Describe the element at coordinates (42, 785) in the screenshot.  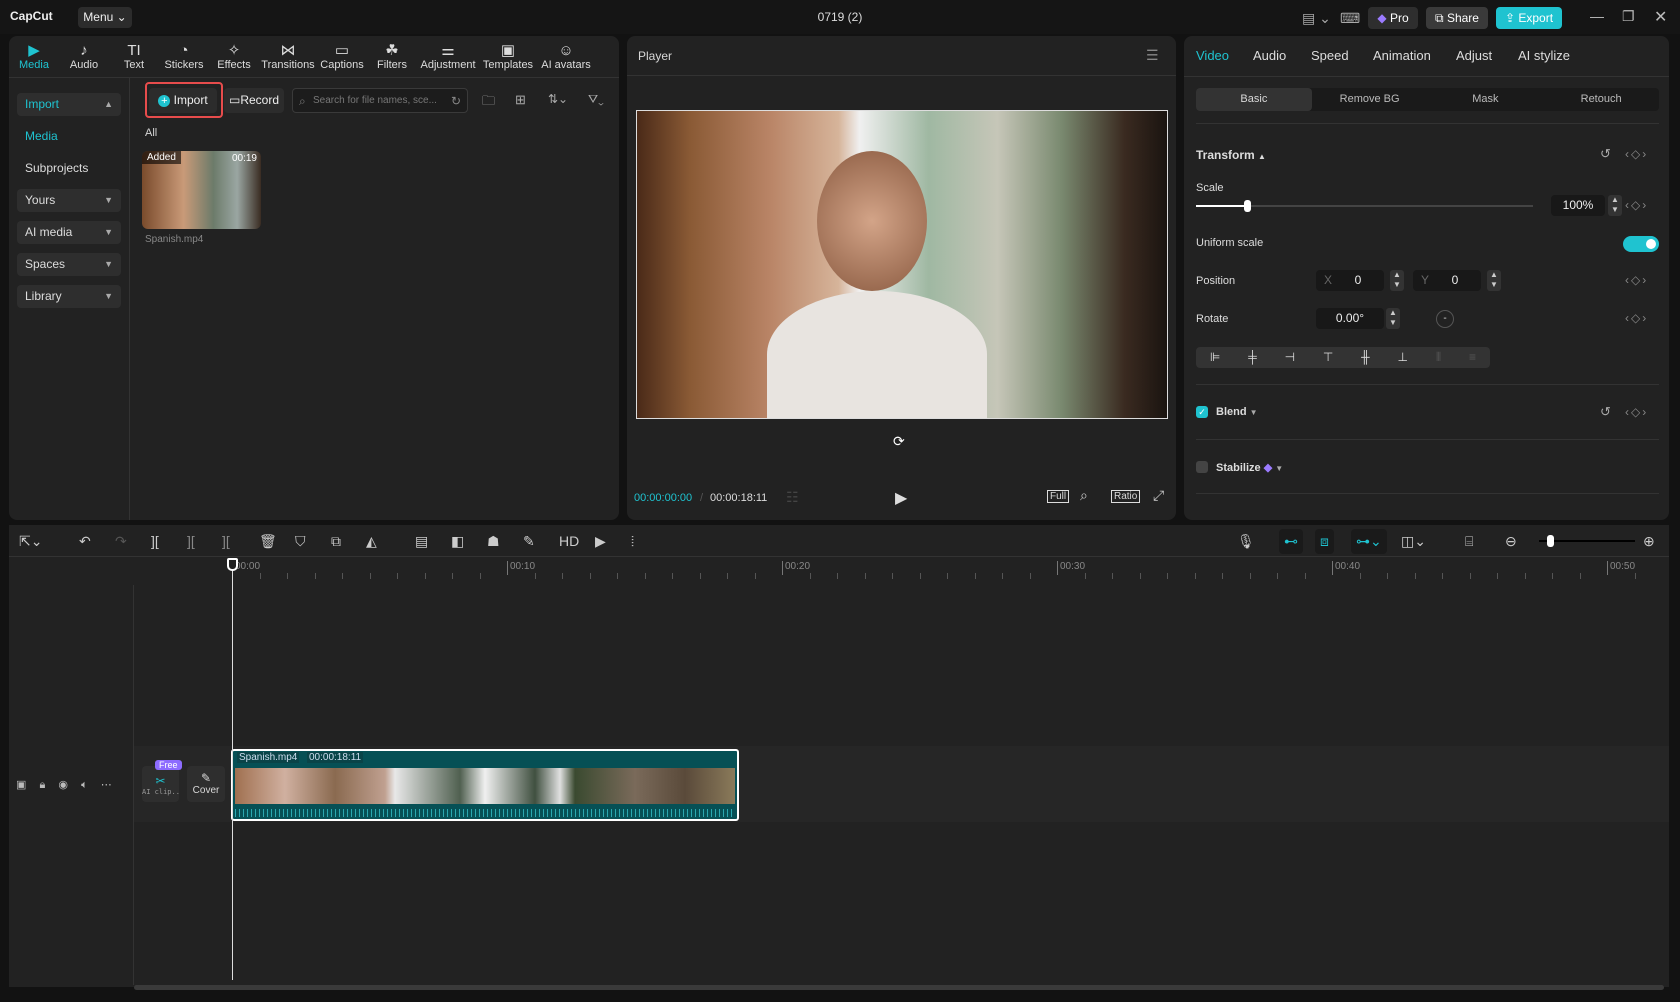
I see `lock-icon: 🔒︎` at that location.